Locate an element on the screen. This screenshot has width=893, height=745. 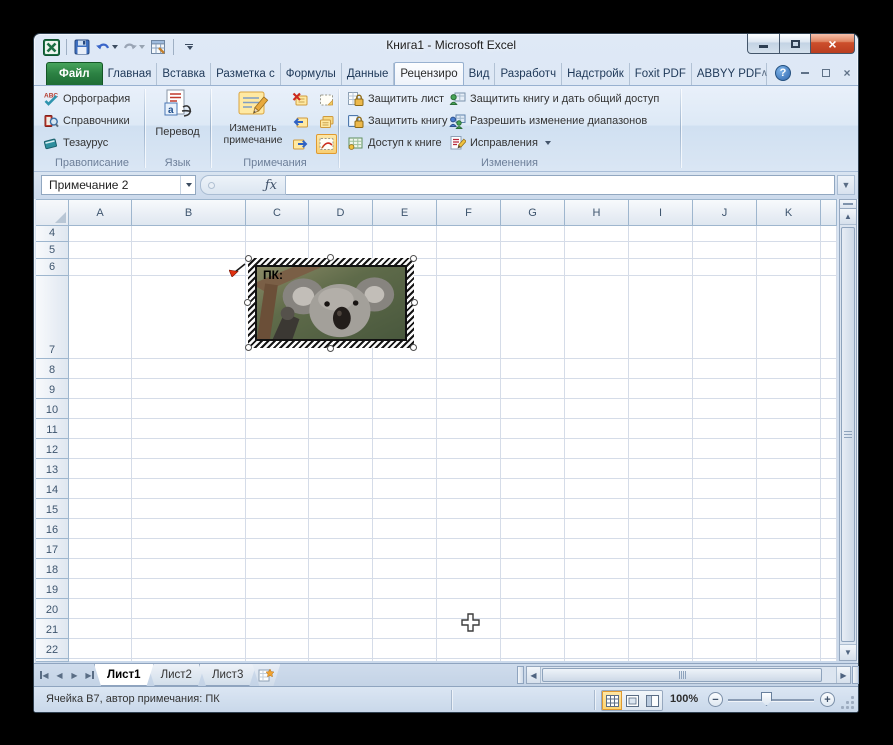
tab-view: Вид is located at coordinates (480, 74).